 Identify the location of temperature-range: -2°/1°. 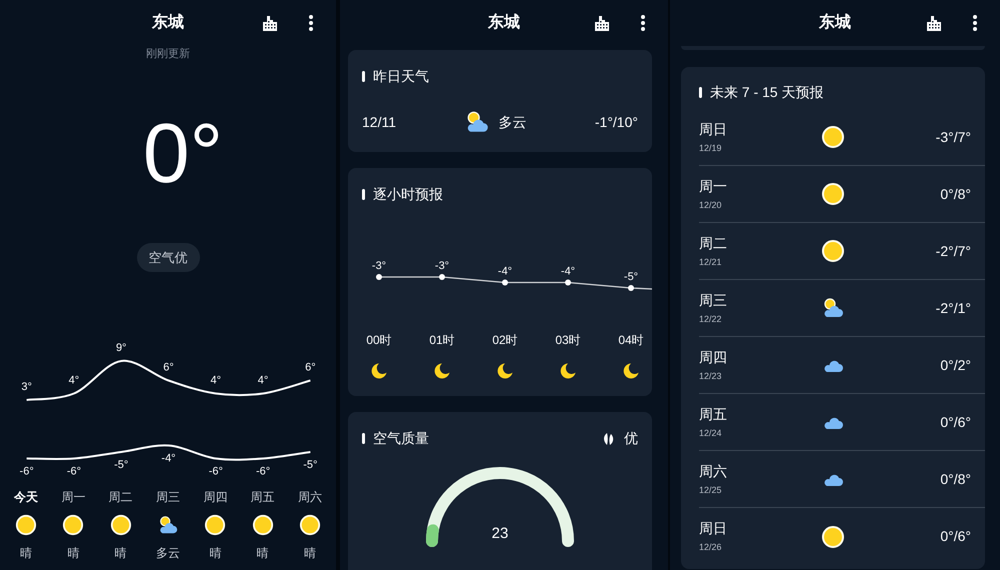
(953, 308).